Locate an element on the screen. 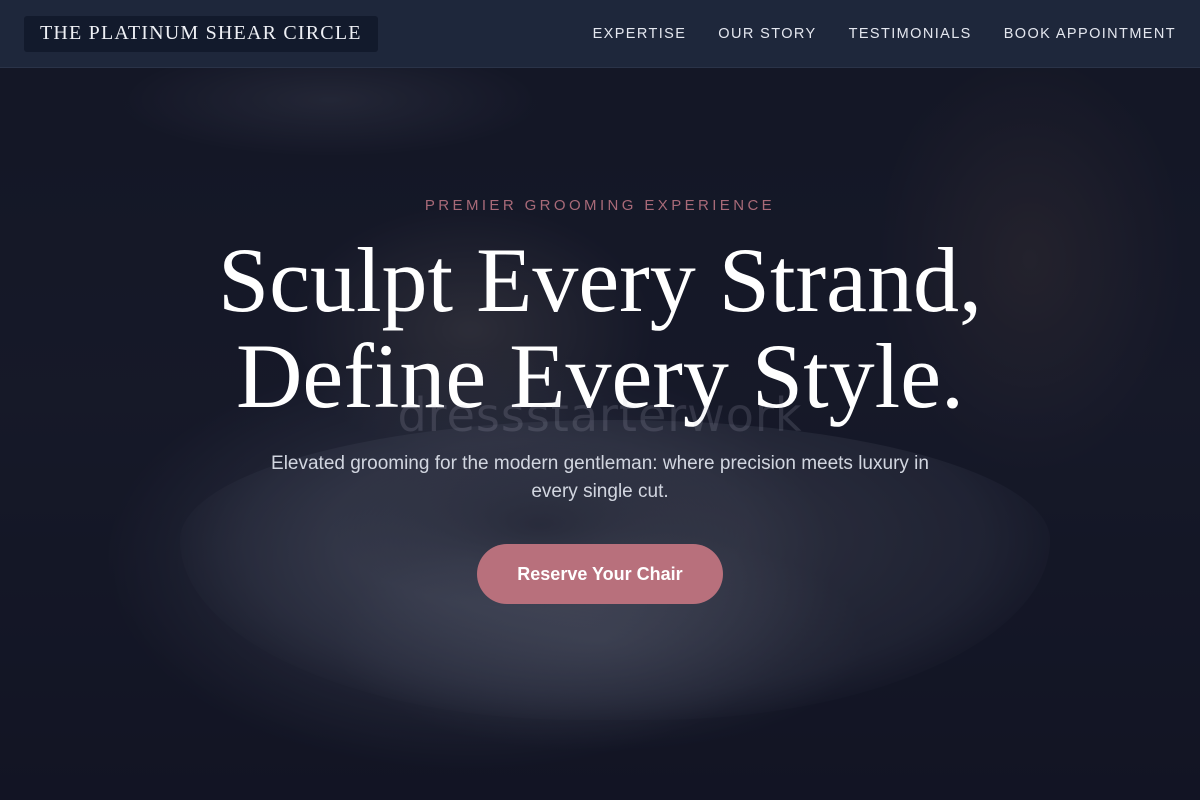 This screenshot has width=1200, height=800. nav-link-book-appointment: BOOK APPOINTMENT is located at coordinates (1090, 34).